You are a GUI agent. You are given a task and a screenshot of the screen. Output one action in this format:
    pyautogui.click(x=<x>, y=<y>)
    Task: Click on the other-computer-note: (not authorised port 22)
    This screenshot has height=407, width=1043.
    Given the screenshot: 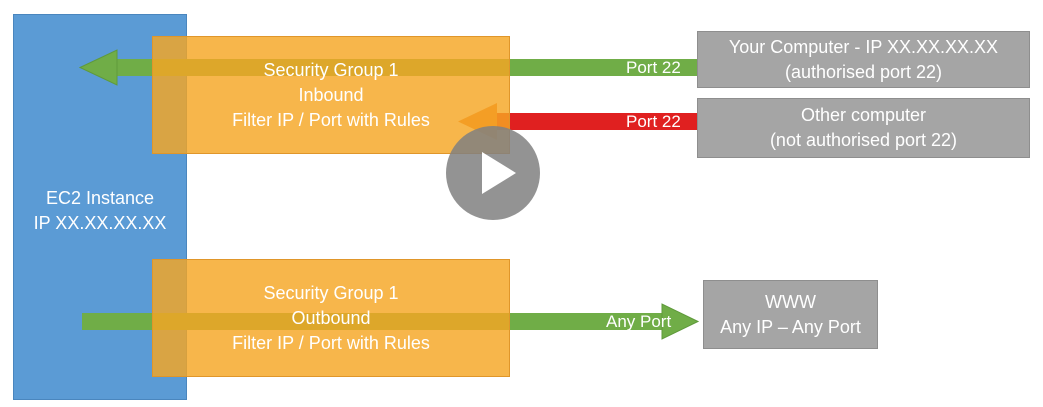 What is the action you would take?
    pyautogui.click(x=863, y=140)
    